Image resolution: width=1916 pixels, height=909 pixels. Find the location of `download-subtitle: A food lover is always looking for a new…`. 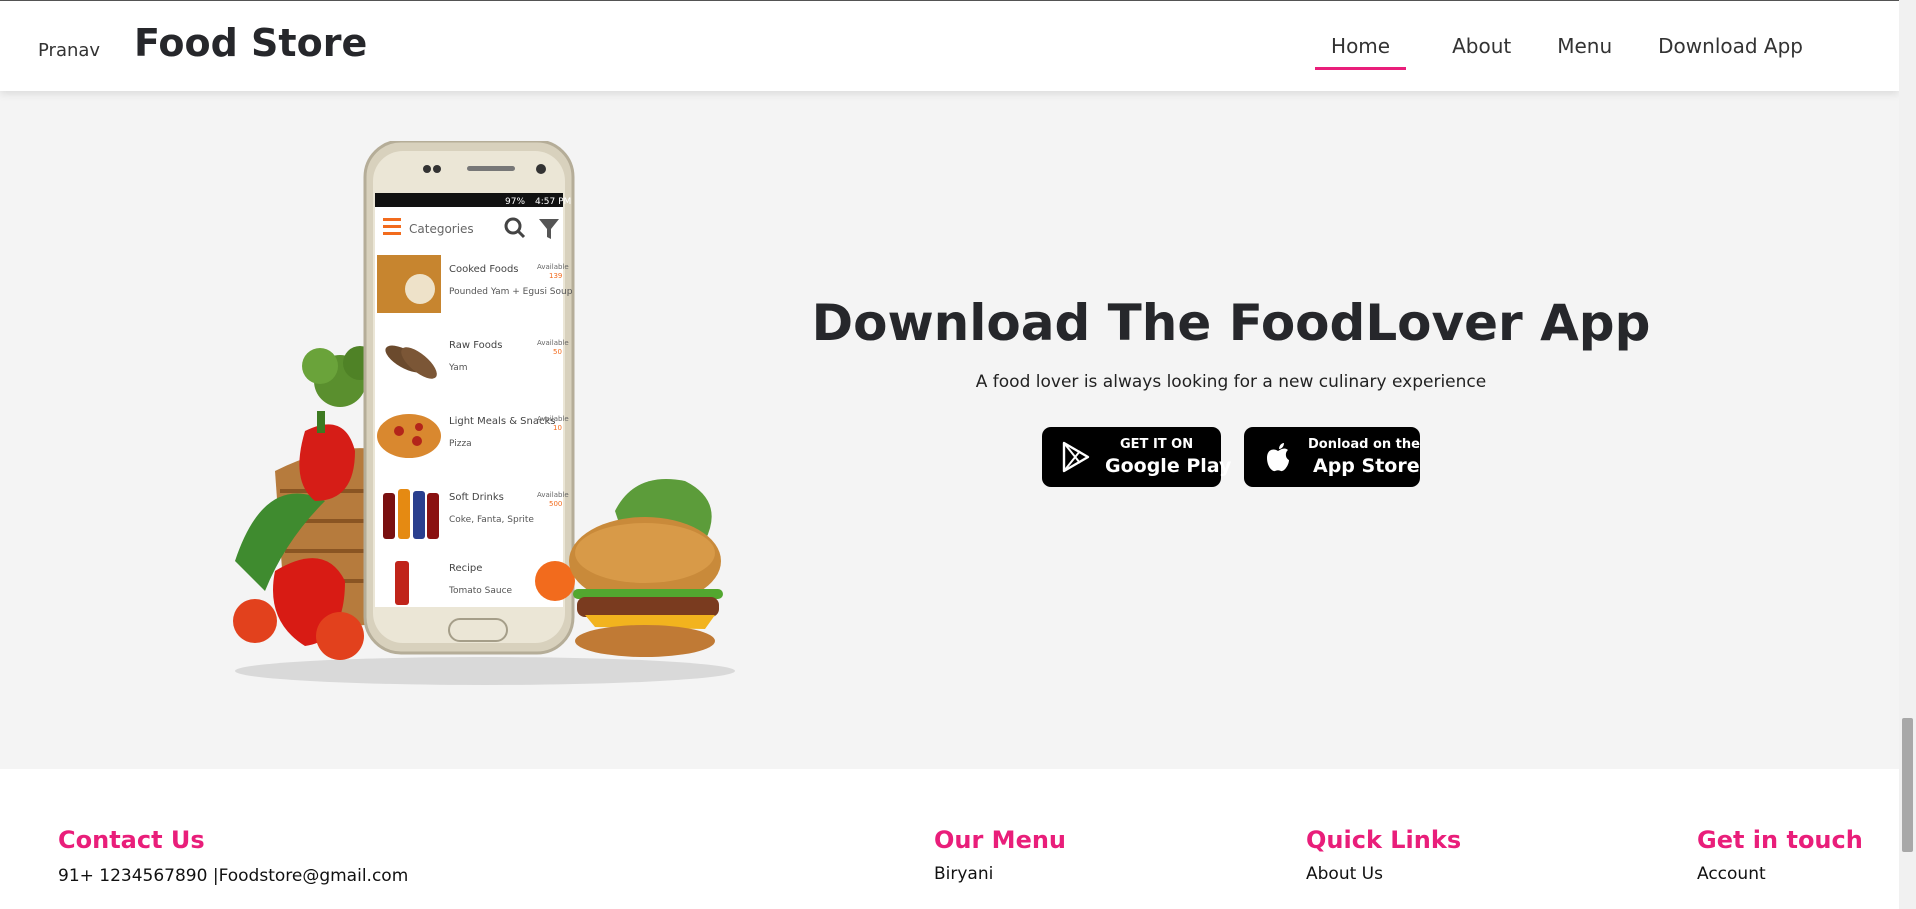

download-subtitle: A food lover is always looking for a new… is located at coordinates (1231, 382).